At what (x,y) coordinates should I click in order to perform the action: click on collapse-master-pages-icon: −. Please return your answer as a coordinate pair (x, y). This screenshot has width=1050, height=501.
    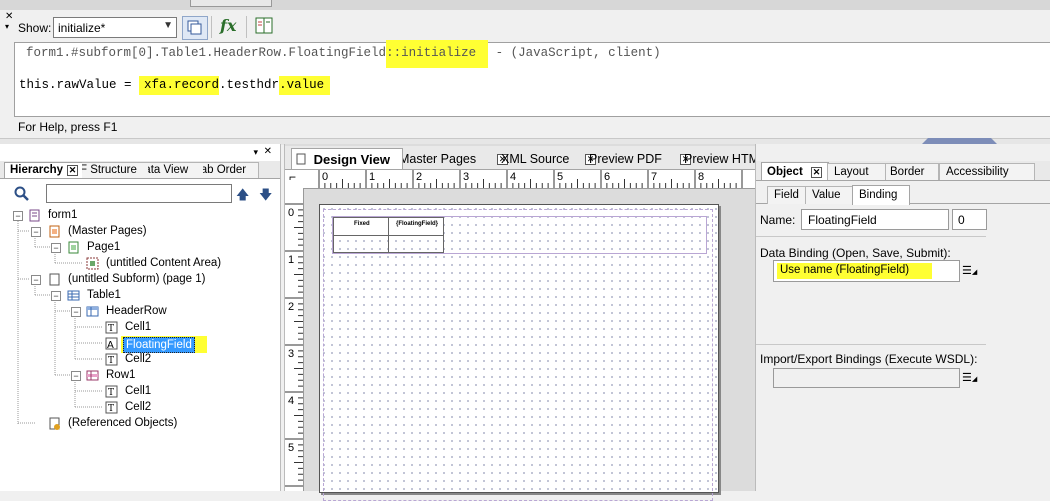
    Looking at the image, I should click on (36, 232).